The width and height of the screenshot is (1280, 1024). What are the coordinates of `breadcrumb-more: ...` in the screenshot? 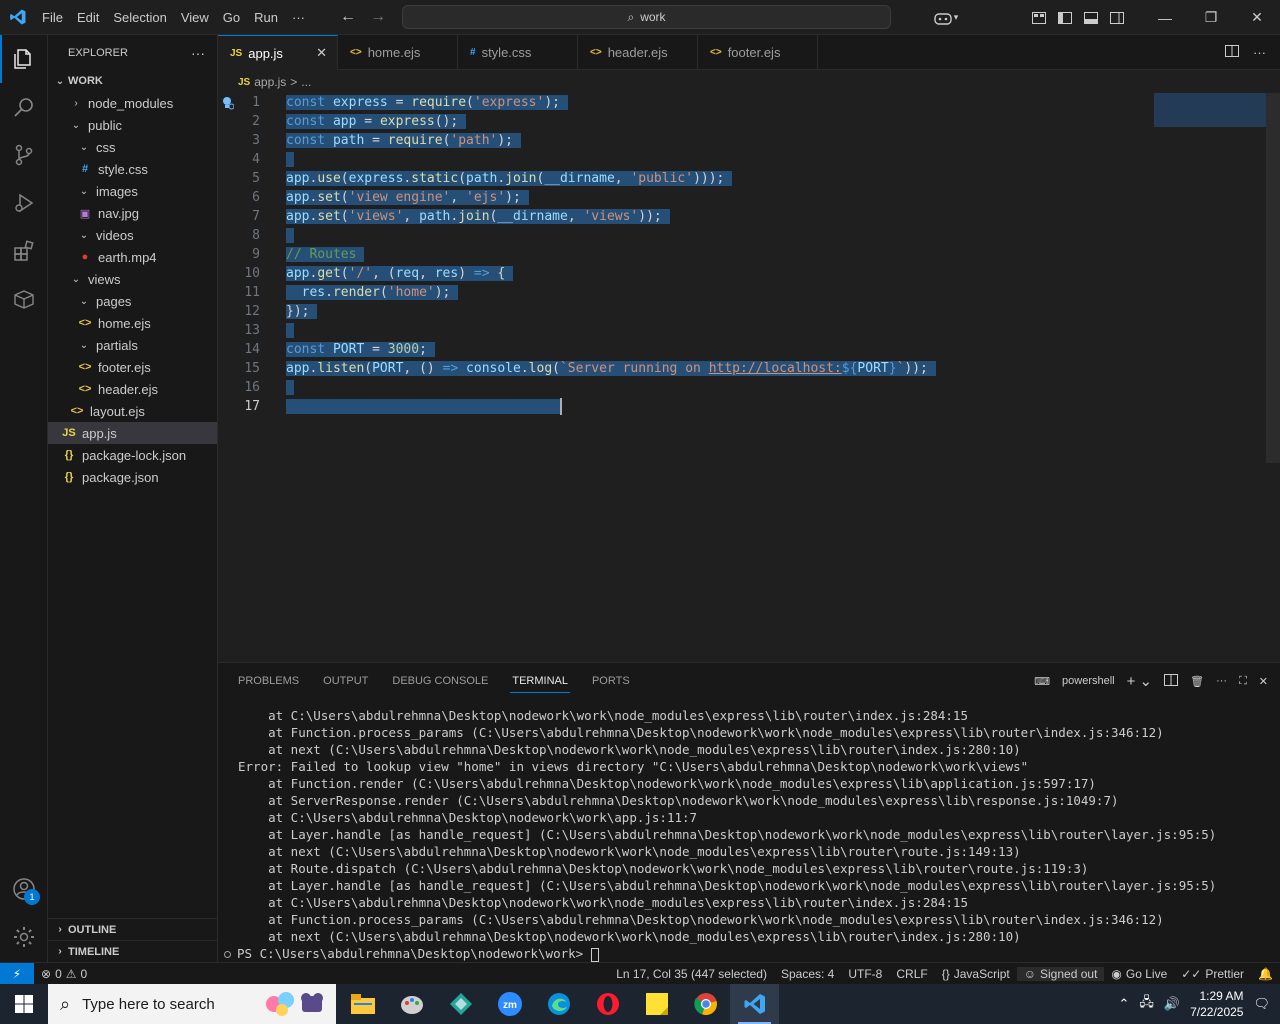 It's located at (306, 82).